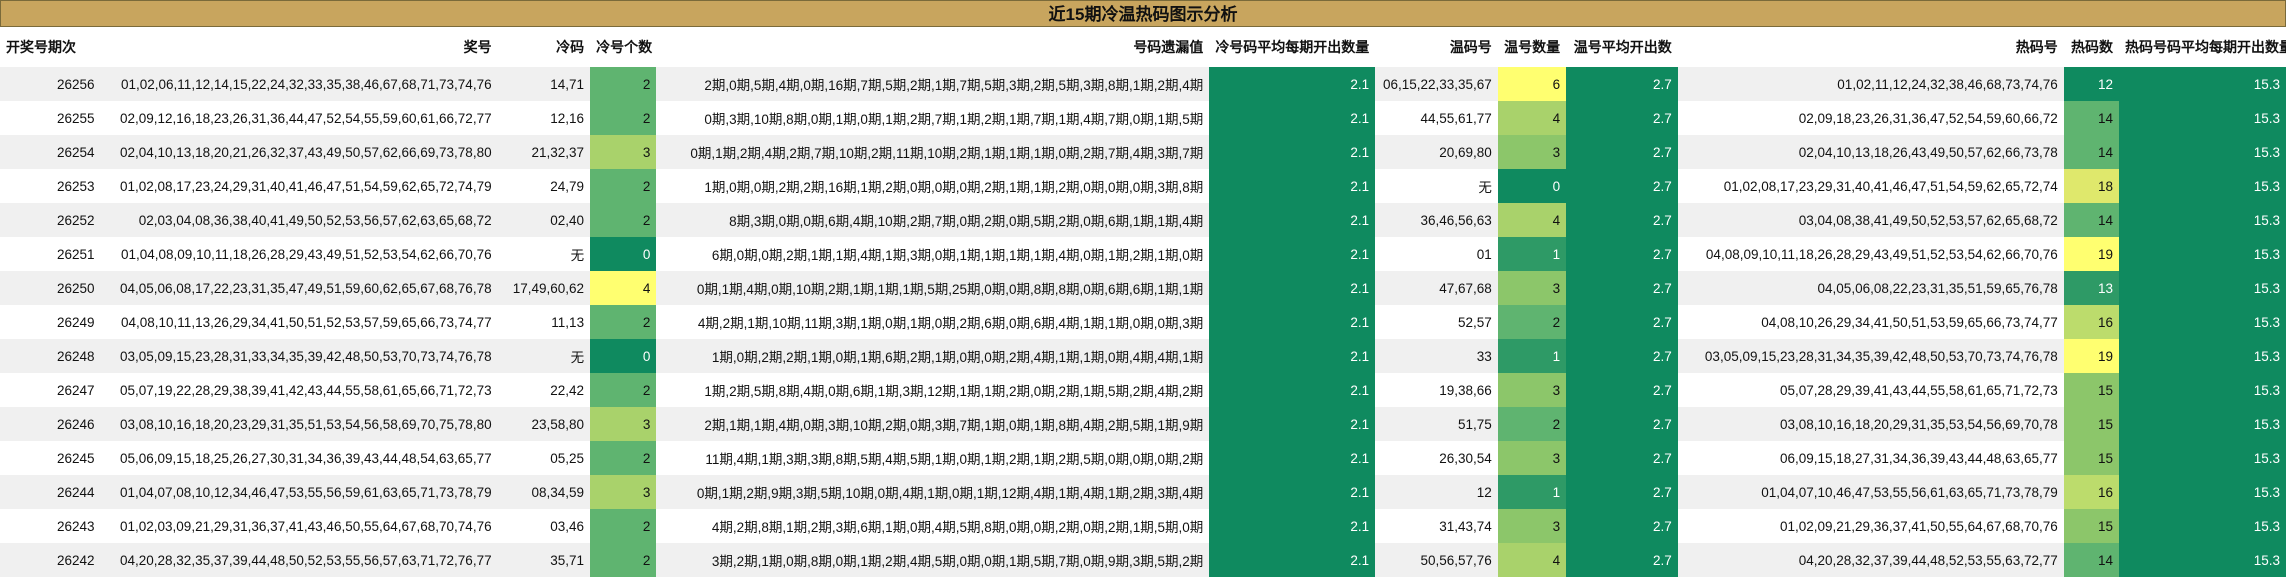 This screenshot has height=577, width=2286. Describe the element at coordinates (544, 356) in the screenshot. I see `cold-codes-cell: 无` at that location.